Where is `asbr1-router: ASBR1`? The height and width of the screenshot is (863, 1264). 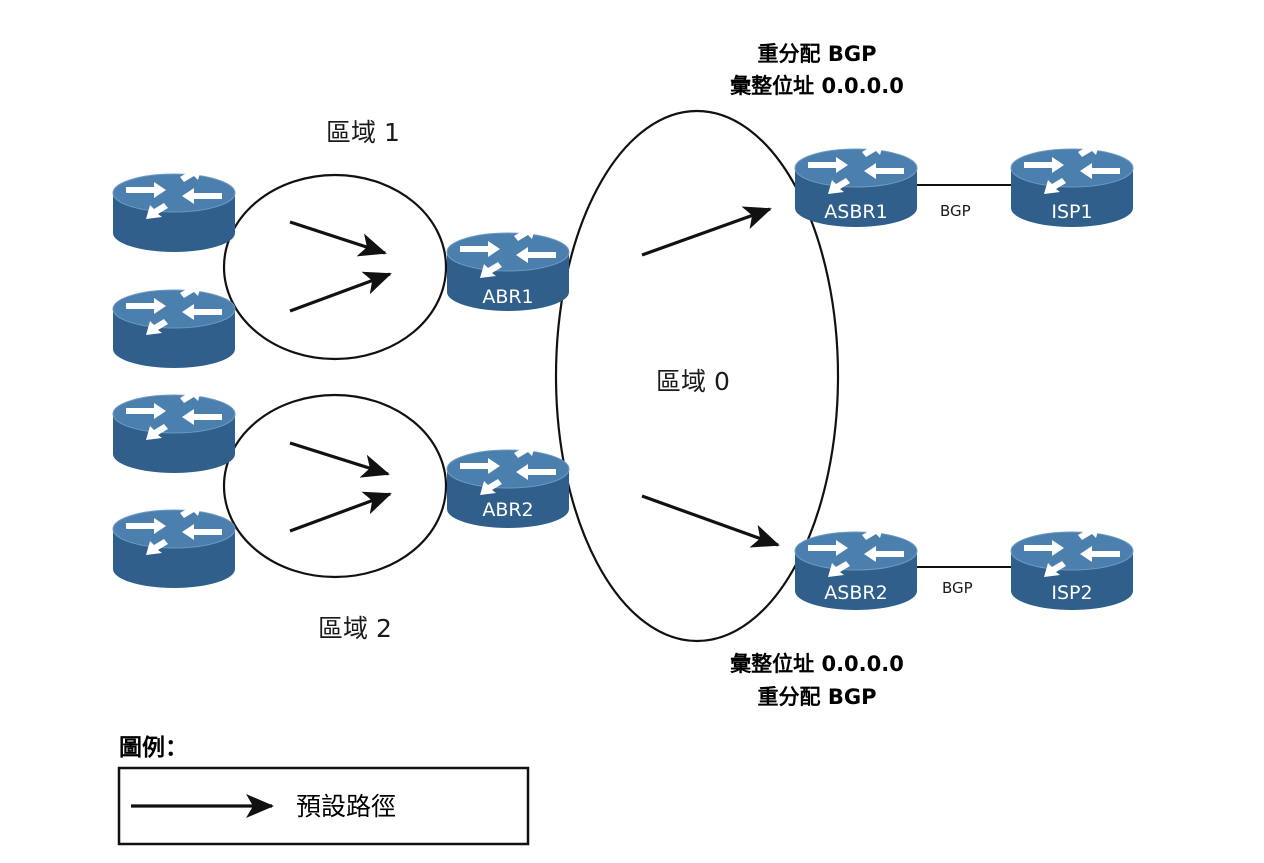 asbr1-router: ASBR1 is located at coordinates (856, 184).